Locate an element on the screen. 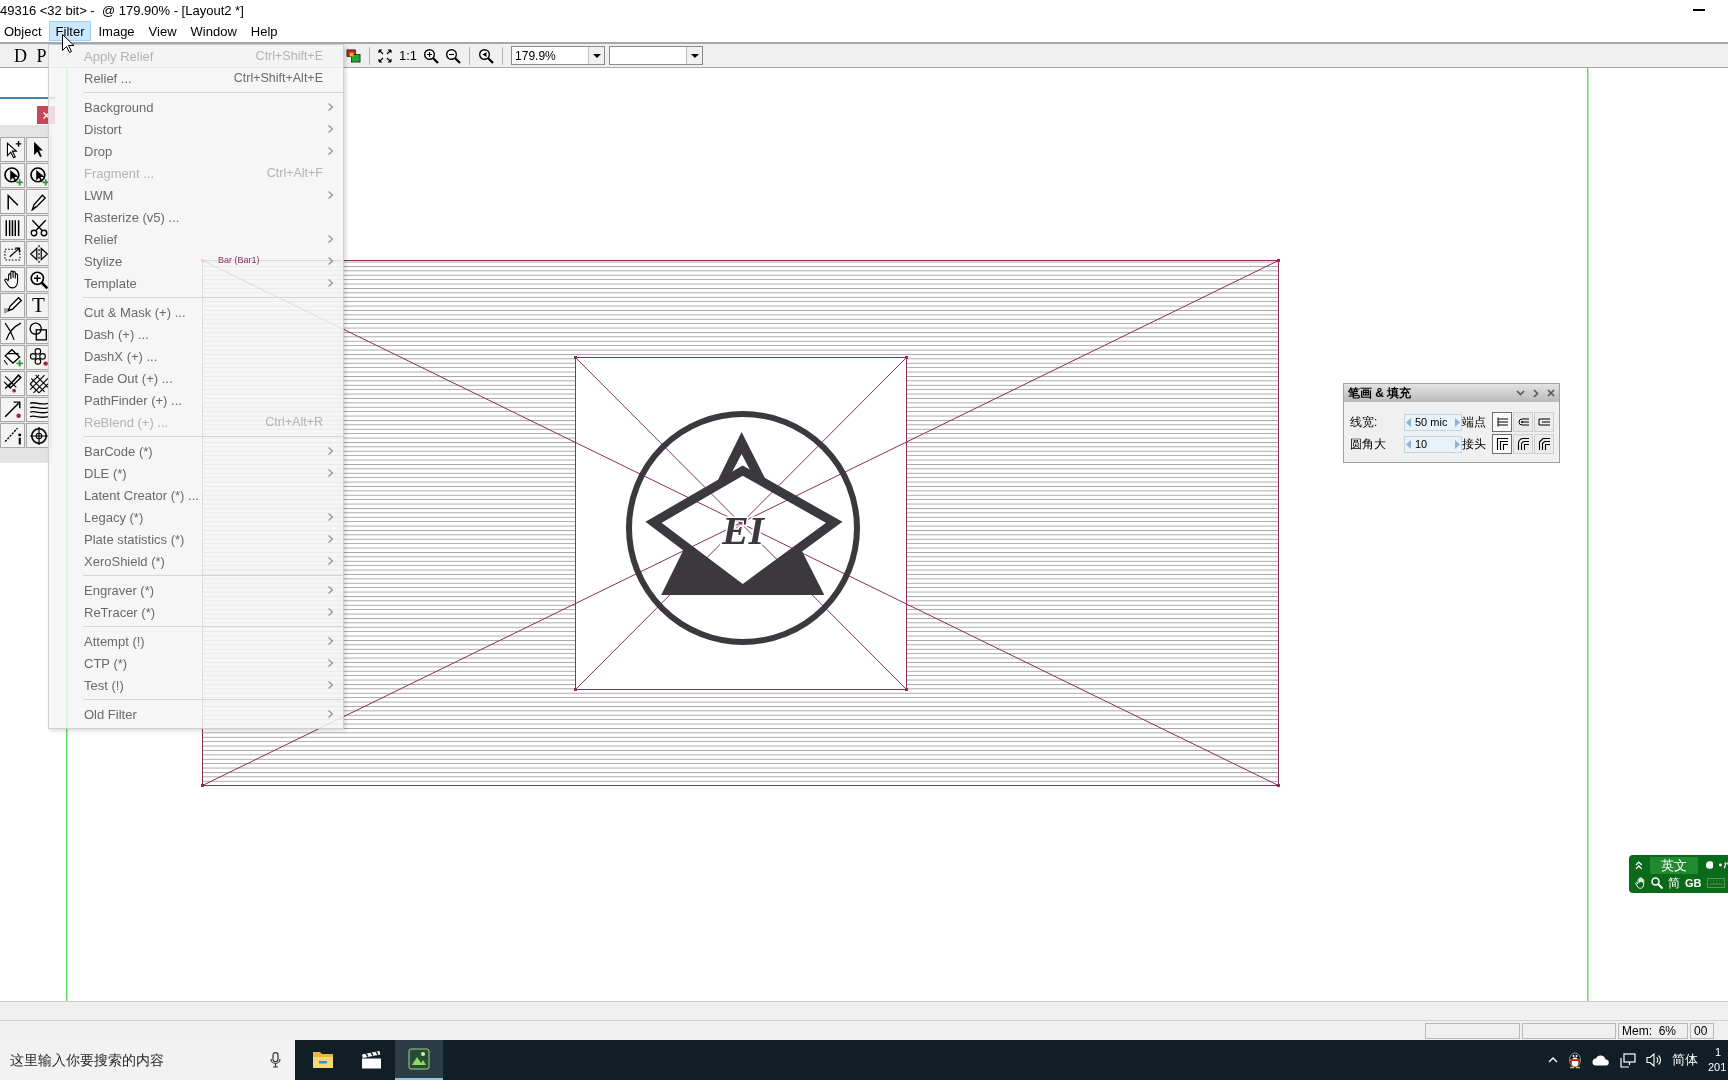 The width and height of the screenshot is (1728, 1080). toolbar-button: P is located at coordinates (41, 55).